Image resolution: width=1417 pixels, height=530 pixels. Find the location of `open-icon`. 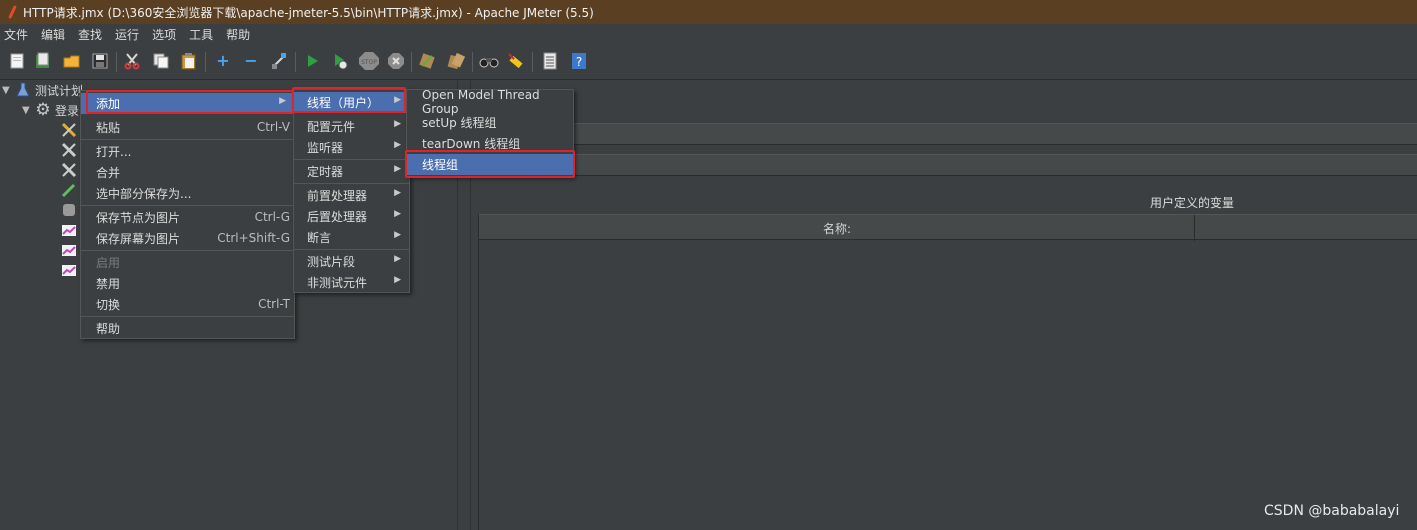

open-icon is located at coordinates (72, 61).